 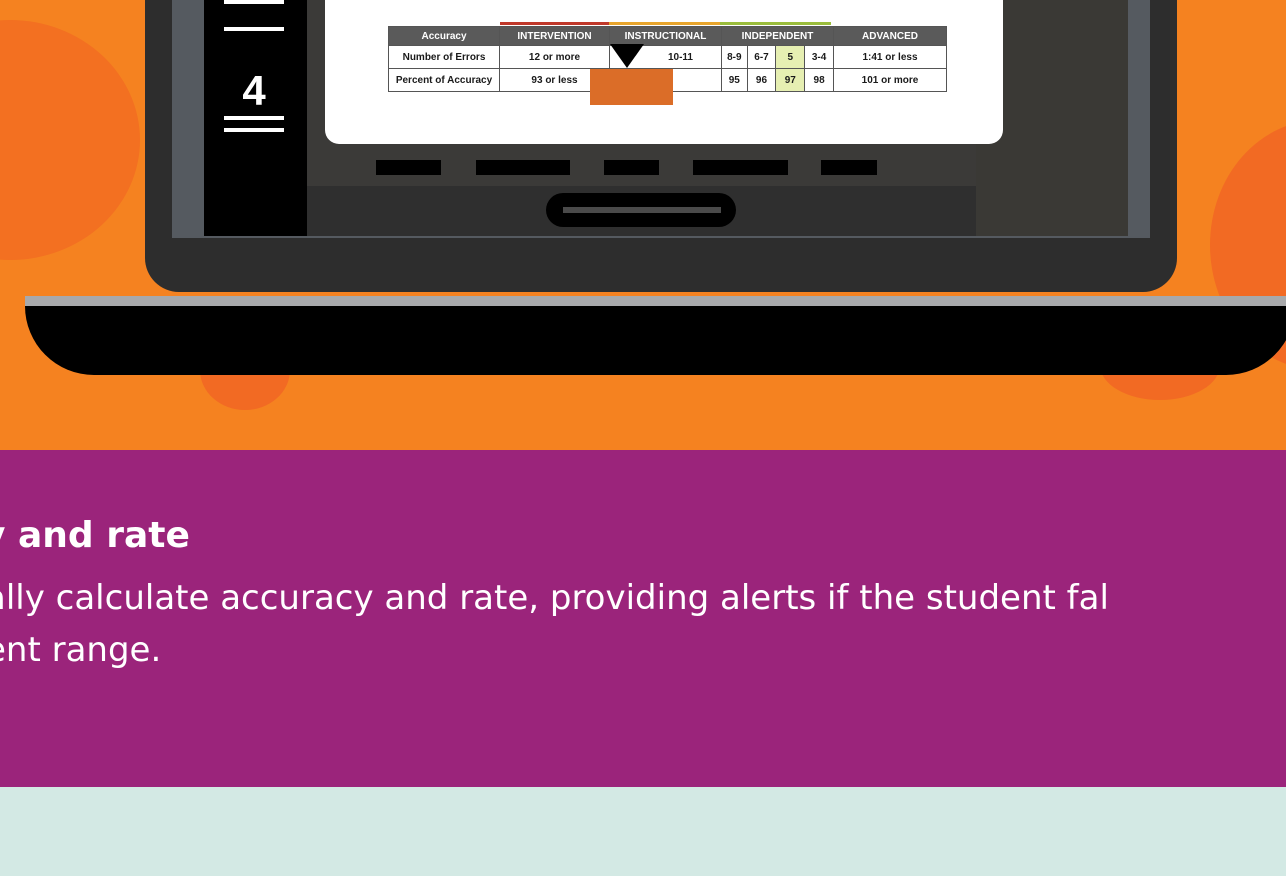 I want to click on row-label: Number of Errors, so click(x=444, y=57).